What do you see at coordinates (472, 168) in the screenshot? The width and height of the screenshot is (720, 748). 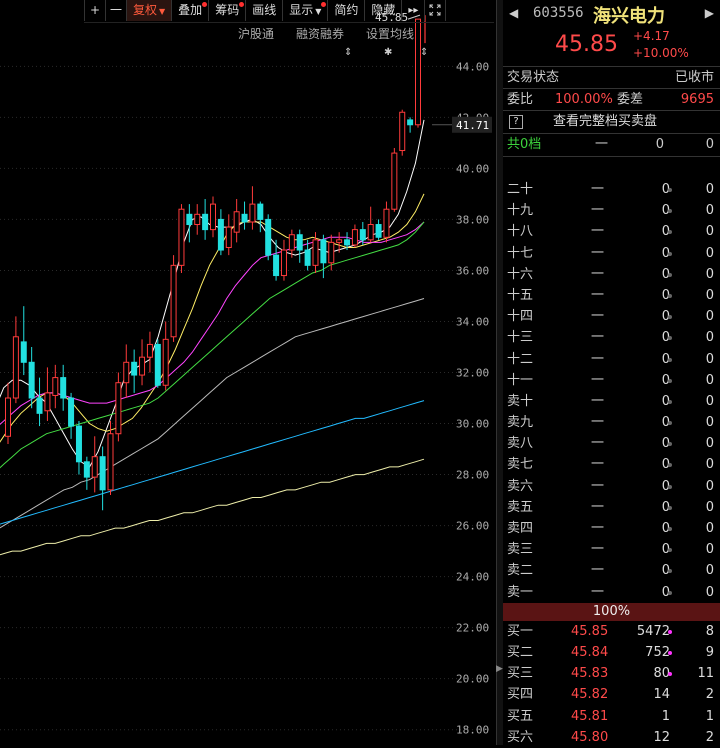 I see `y-tick-label: 40.00` at bounding box center [472, 168].